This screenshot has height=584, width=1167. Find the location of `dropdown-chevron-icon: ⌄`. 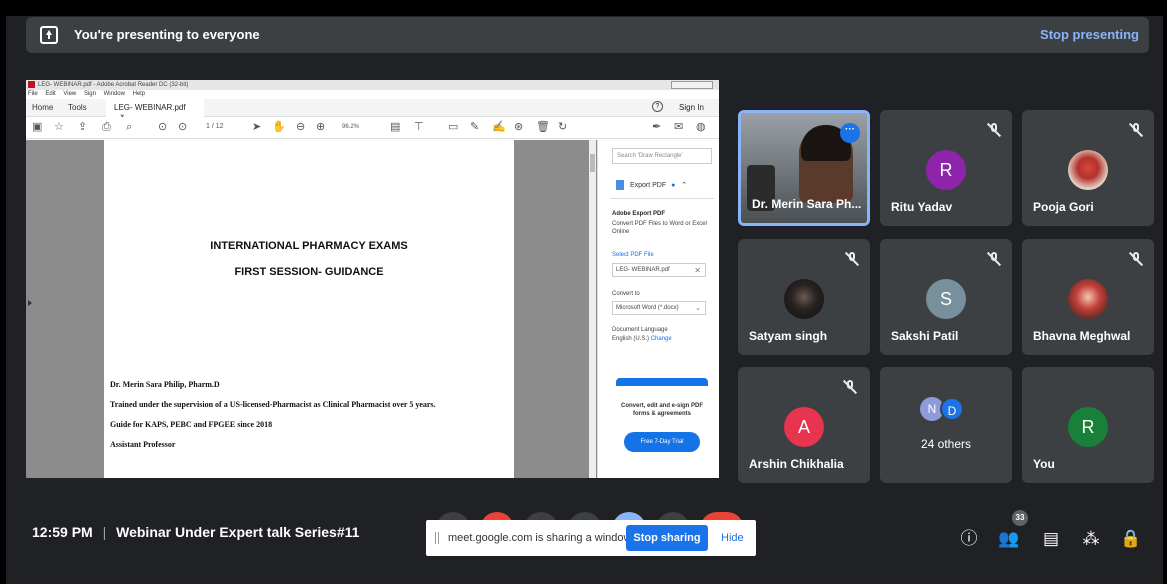

dropdown-chevron-icon: ⌄ is located at coordinates (698, 308).